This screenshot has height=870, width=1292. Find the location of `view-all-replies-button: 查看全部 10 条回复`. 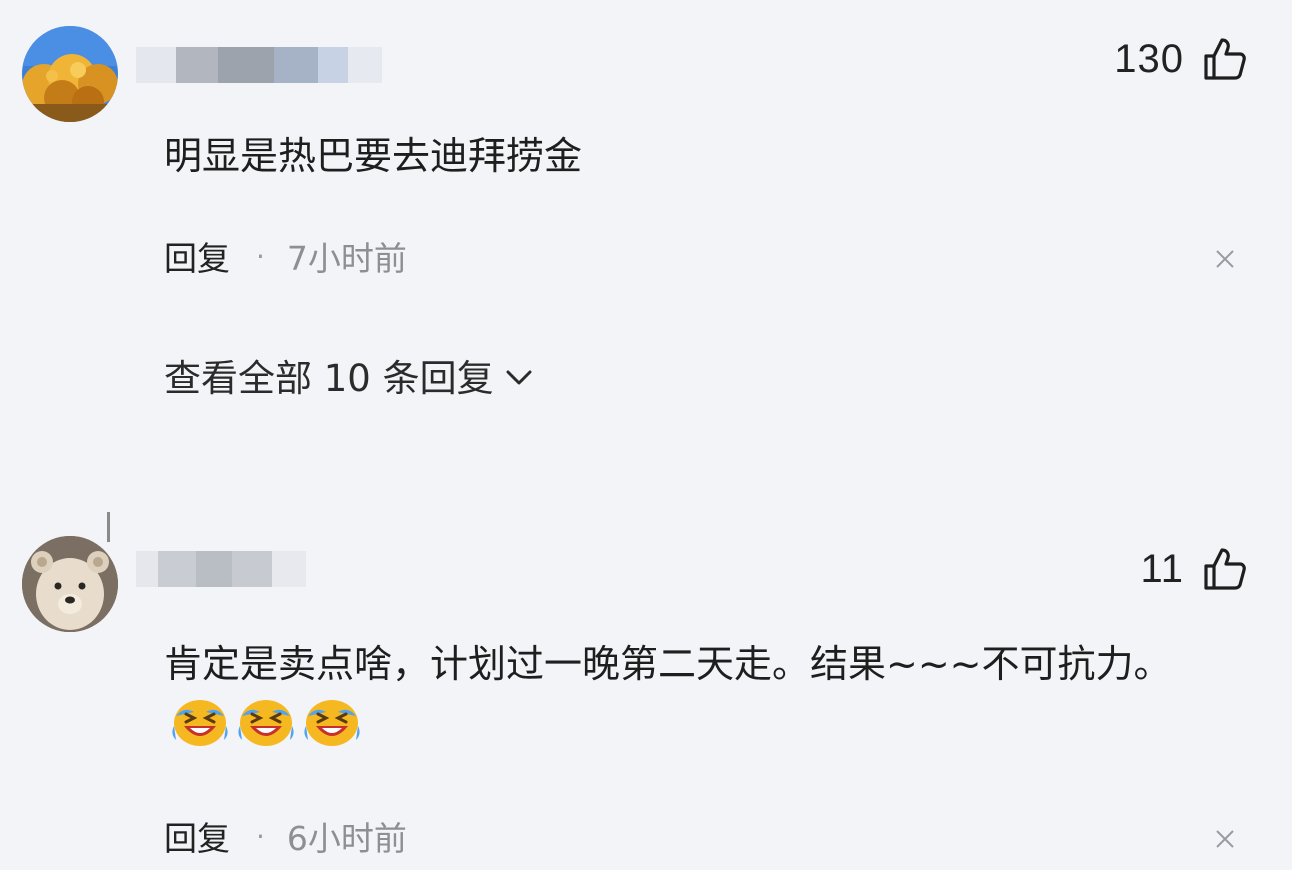

view-all-replies-button: 查看全部 10 条回复 is located at coordinates (349, 375).